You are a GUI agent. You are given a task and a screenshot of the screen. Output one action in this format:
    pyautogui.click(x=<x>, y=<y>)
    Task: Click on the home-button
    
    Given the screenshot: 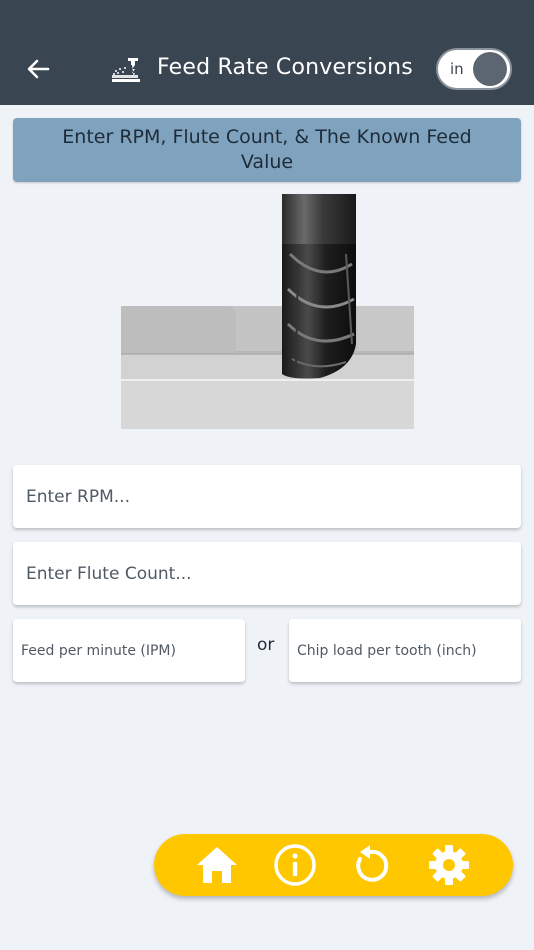 What is the action you would take?
    pyautogui.click(x=217, y=865)
    